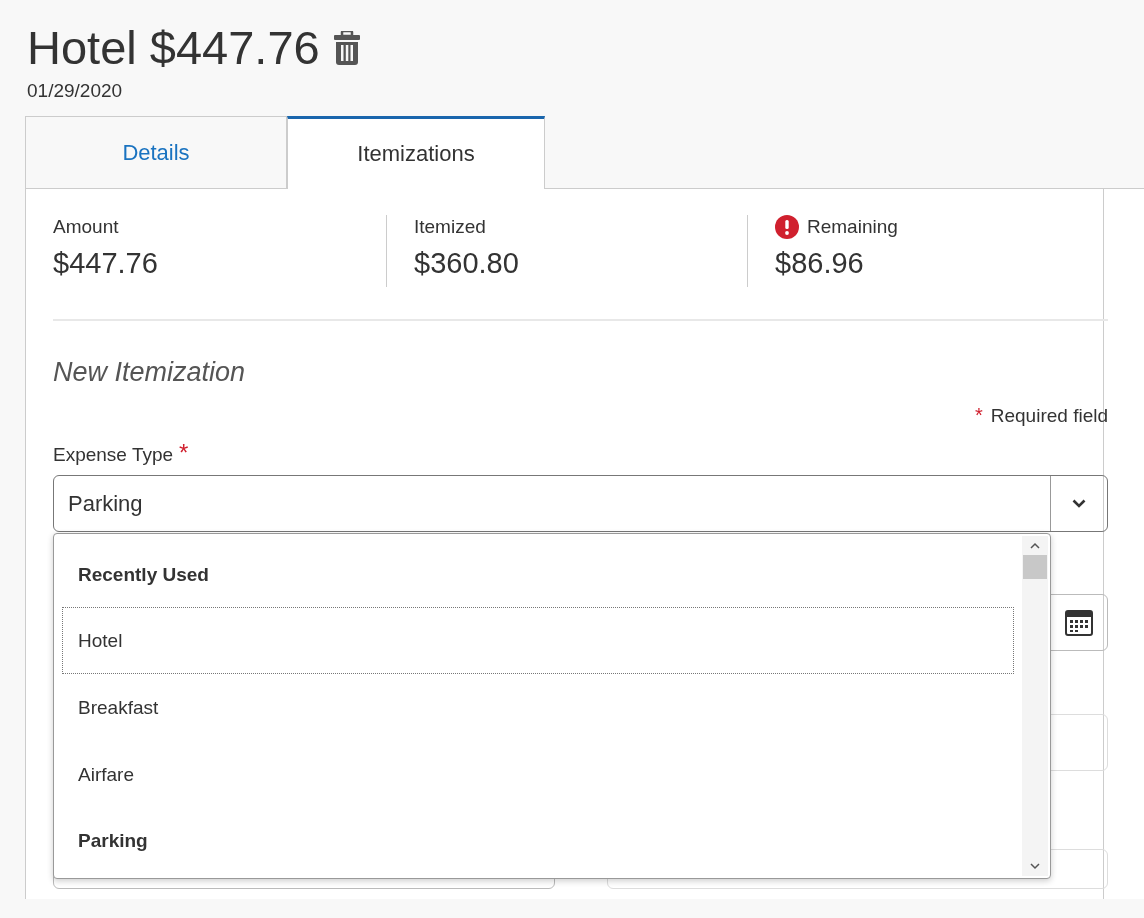 The image size is (1144, 918). Describe the element at coordinates (1079, 503) in the screenshot. I see `chevron-down-icon` at that location.